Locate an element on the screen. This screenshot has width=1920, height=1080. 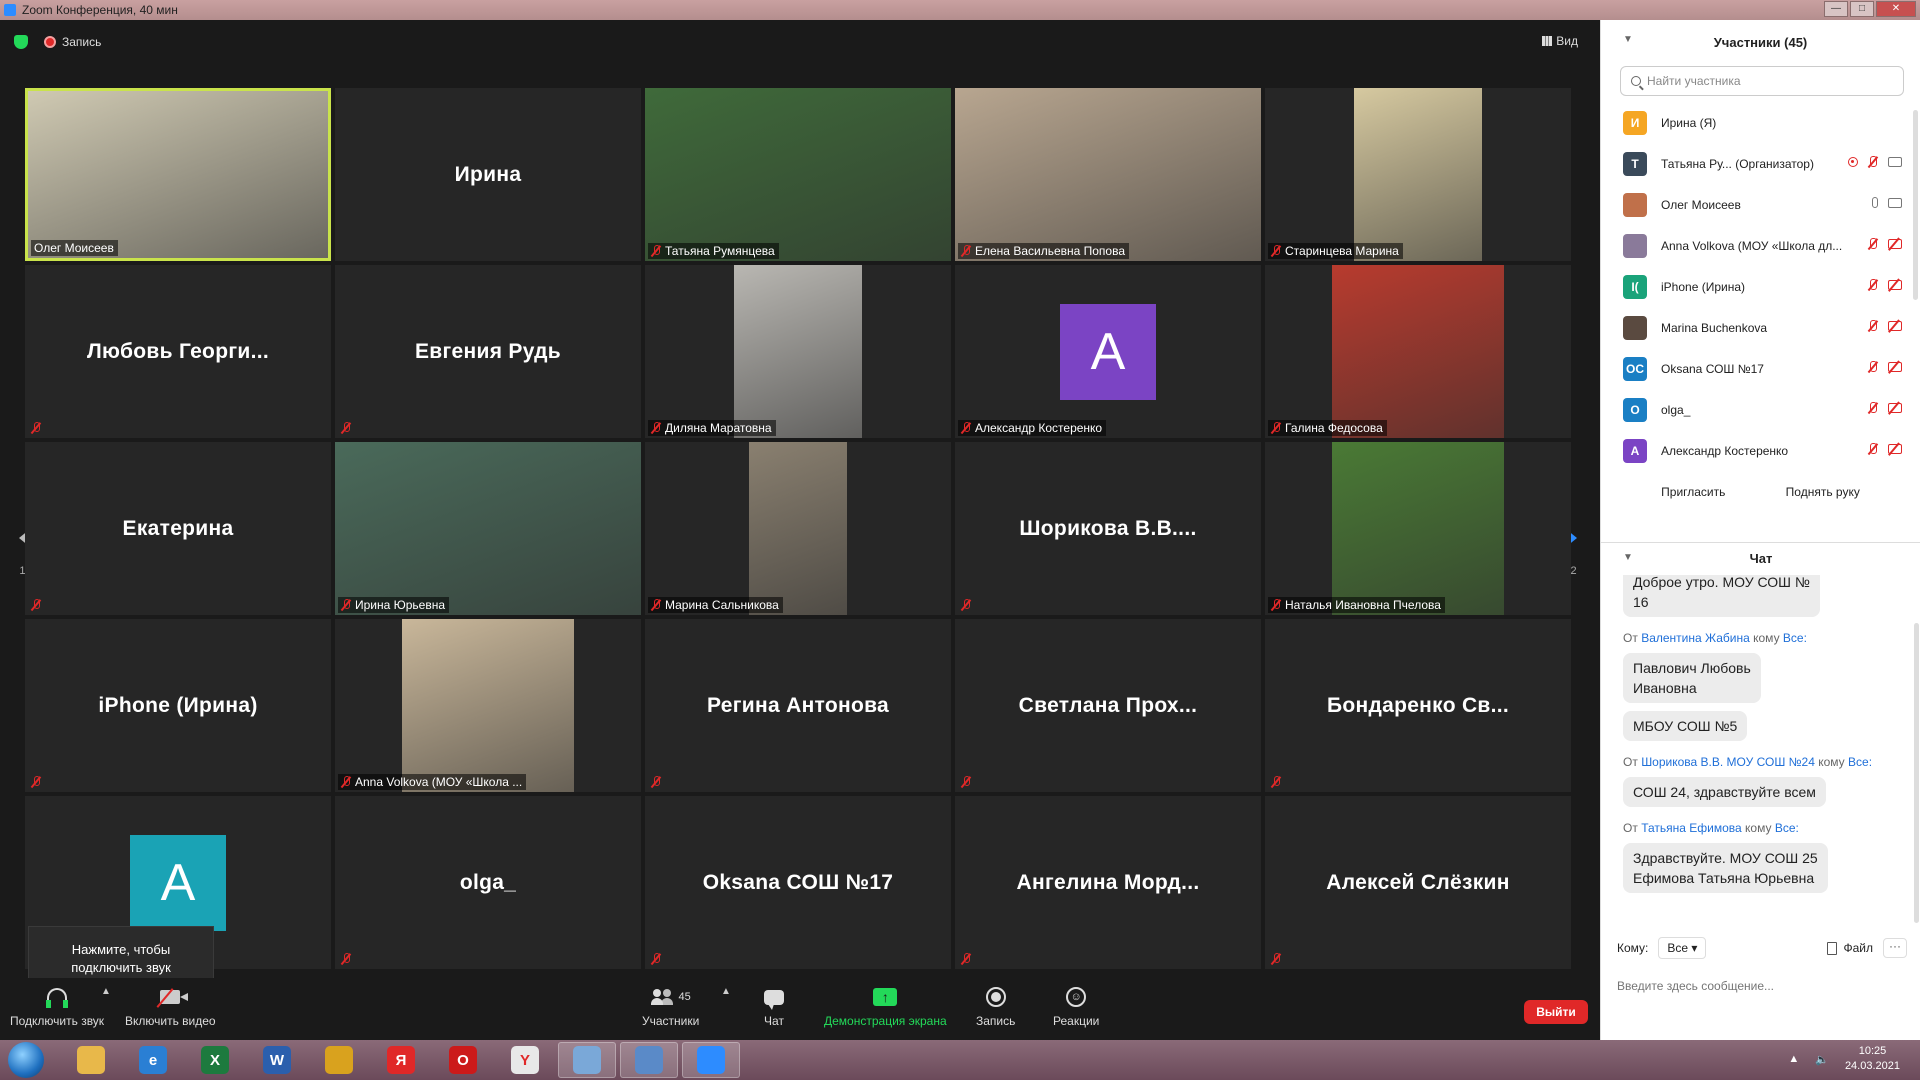
avatar: A is located at coordinates (1108, 351).